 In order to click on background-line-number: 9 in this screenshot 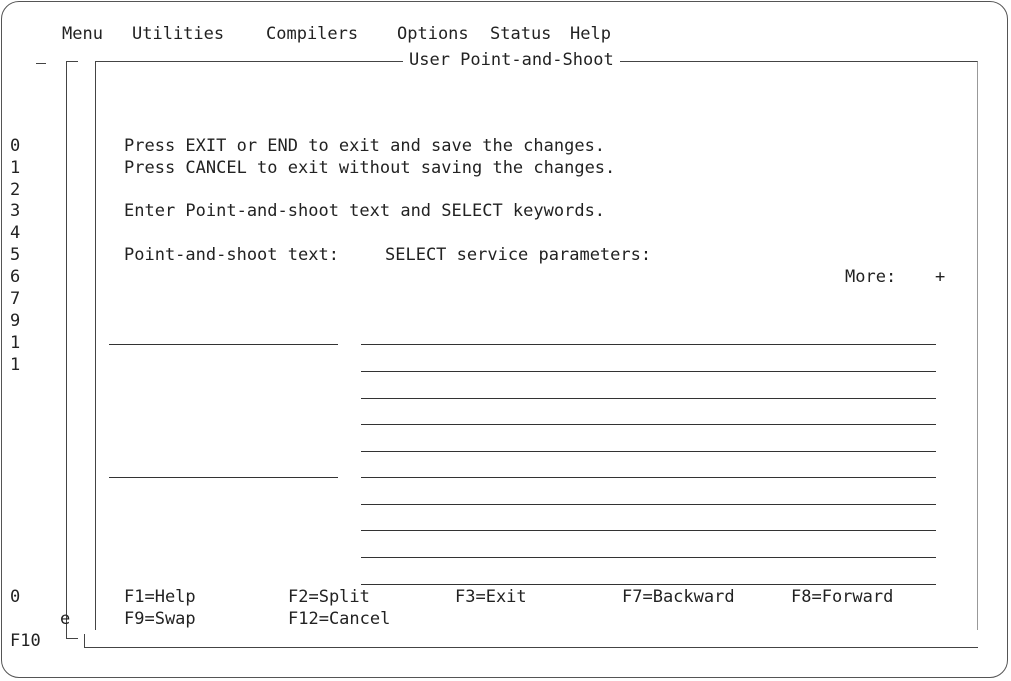, I will do `click(15, 321)`.